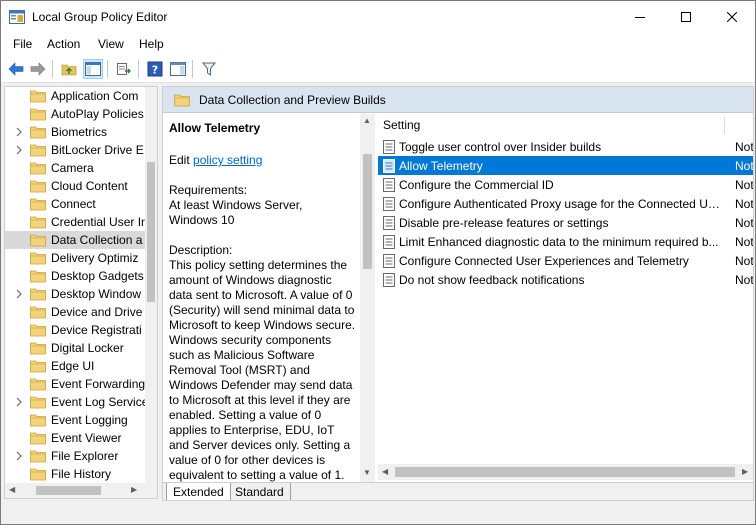  What do you see at coordinates (686, 17) in the screenshot?
I see `maximize-button` at bounding box center [686, 17].